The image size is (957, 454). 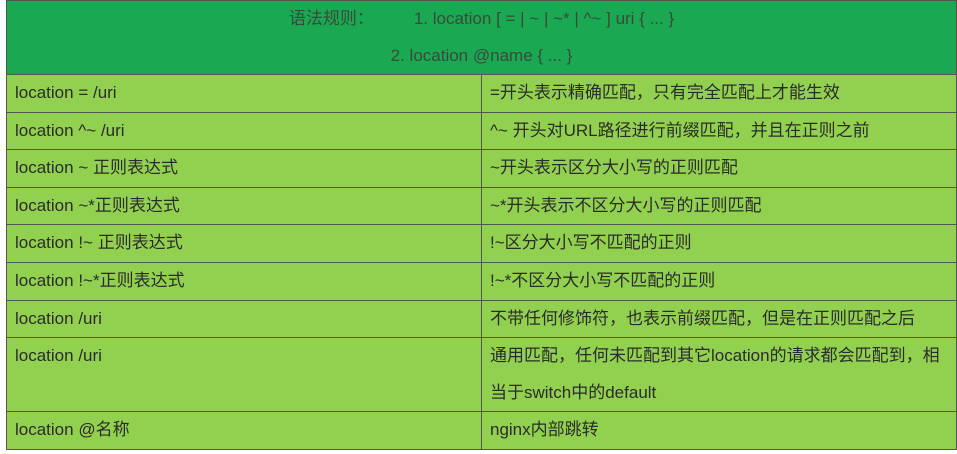 I want to click on table-row: location ~*正则表达式 ~*开头表示不区分大小写的正则匹配, so click(x=481, y=206).